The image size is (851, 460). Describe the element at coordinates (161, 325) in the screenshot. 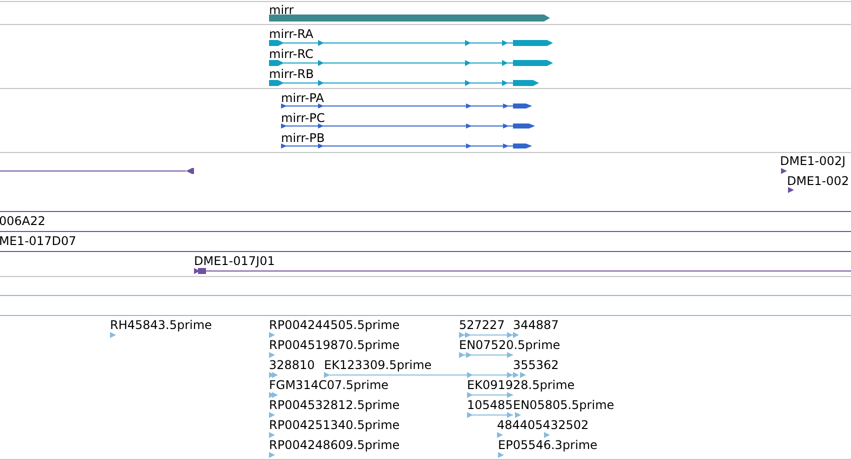

I see `feature-label: RH45843.5prime` at that location.